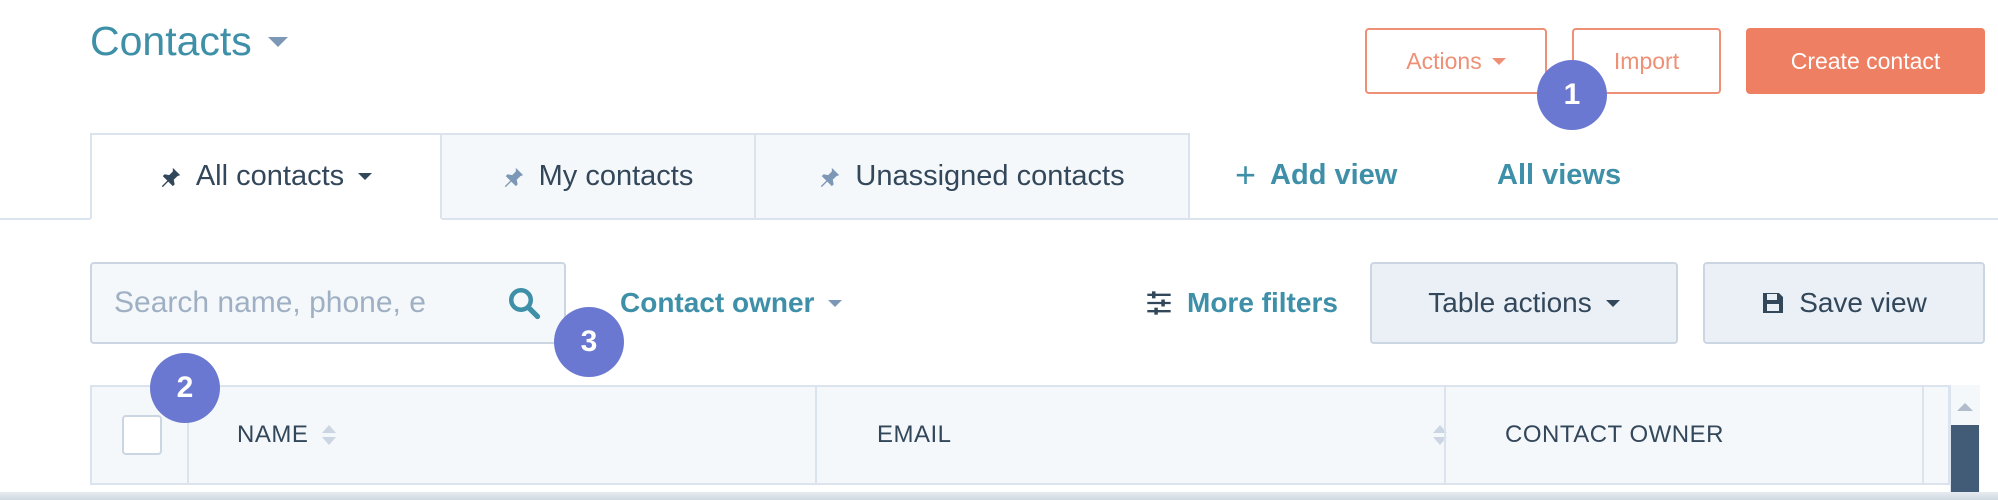  What do you see at coordinates (1572, 95) in the screenshot?
I see `step-badge: 1` at bounding box center [1572, 95].